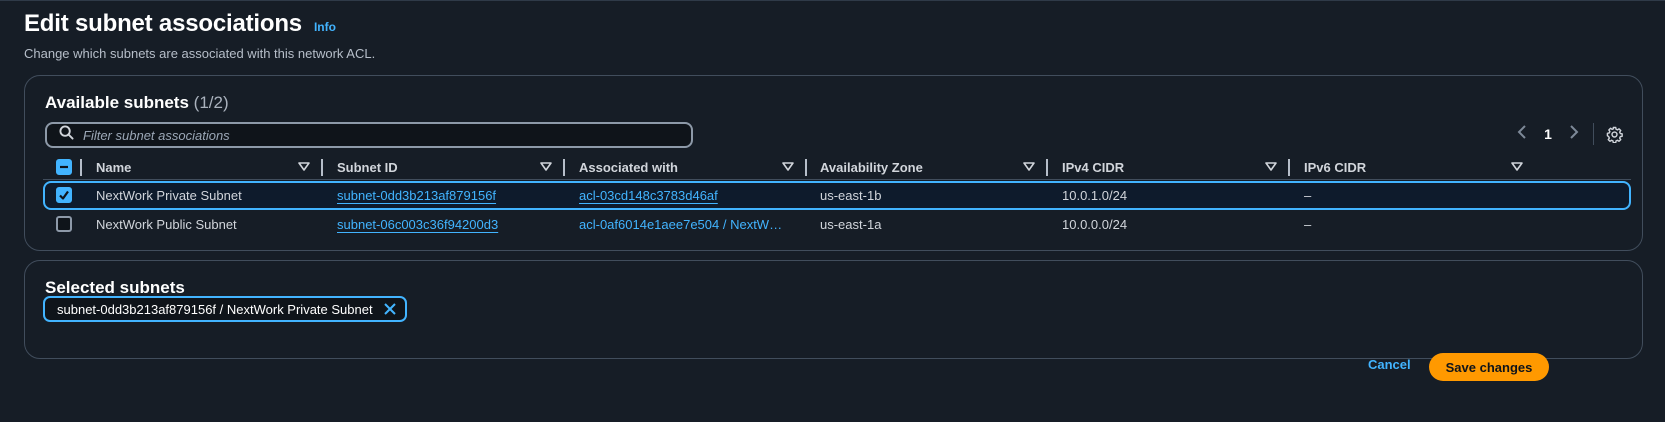  What do you see at coordinates (1389, 364) in the screenshot?
I see `cancel-button: Cancel` at bounding box center [1389, 364].